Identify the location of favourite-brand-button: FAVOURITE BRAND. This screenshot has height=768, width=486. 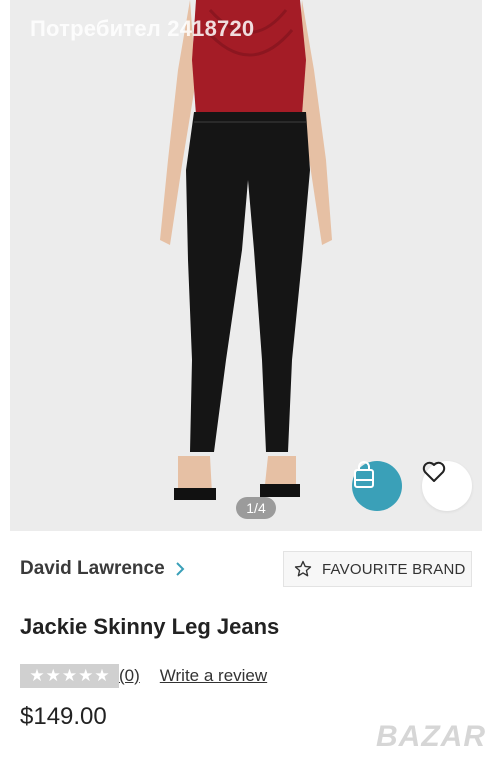
(377, 569).